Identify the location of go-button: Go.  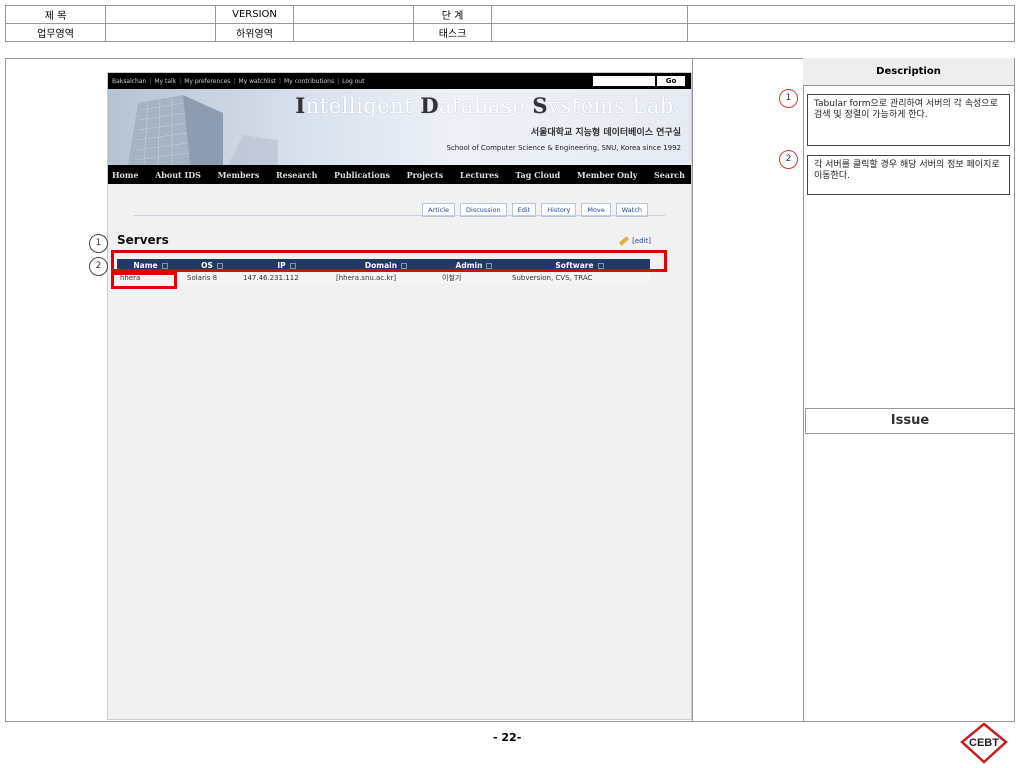
(671, 81).